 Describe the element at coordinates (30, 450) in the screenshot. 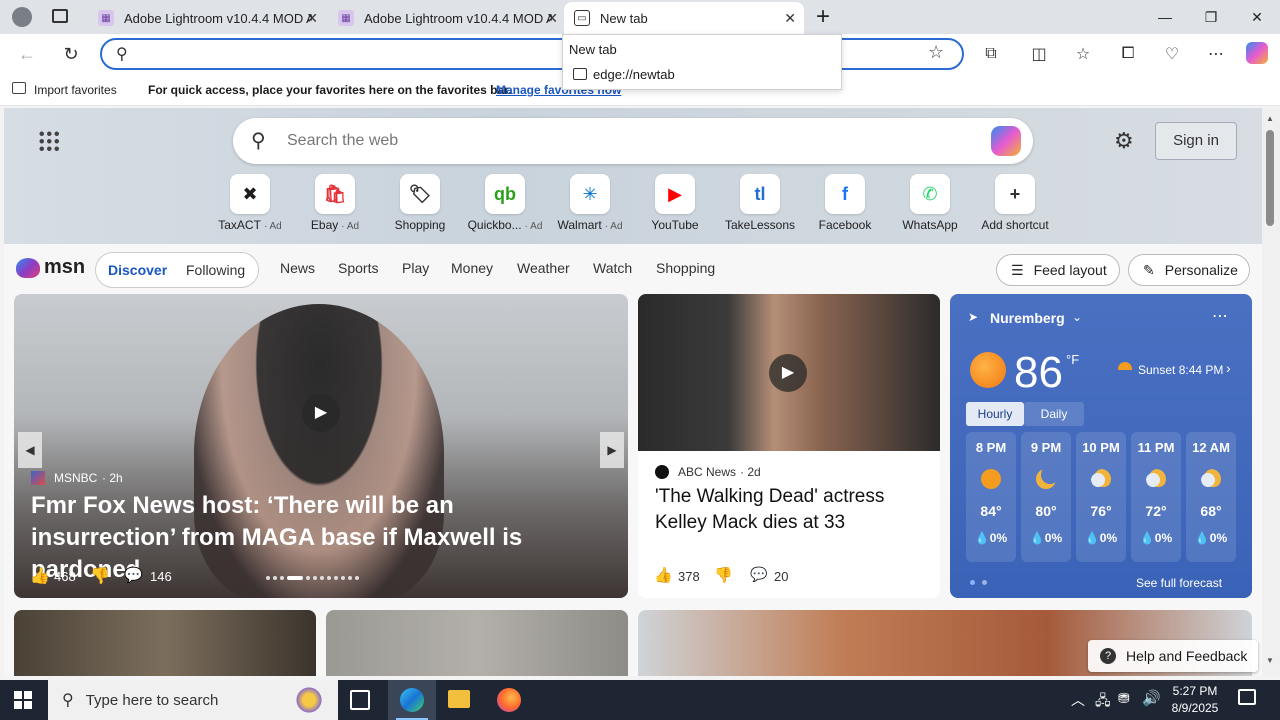

I see `carousel-prev-button: ◀` at that location.